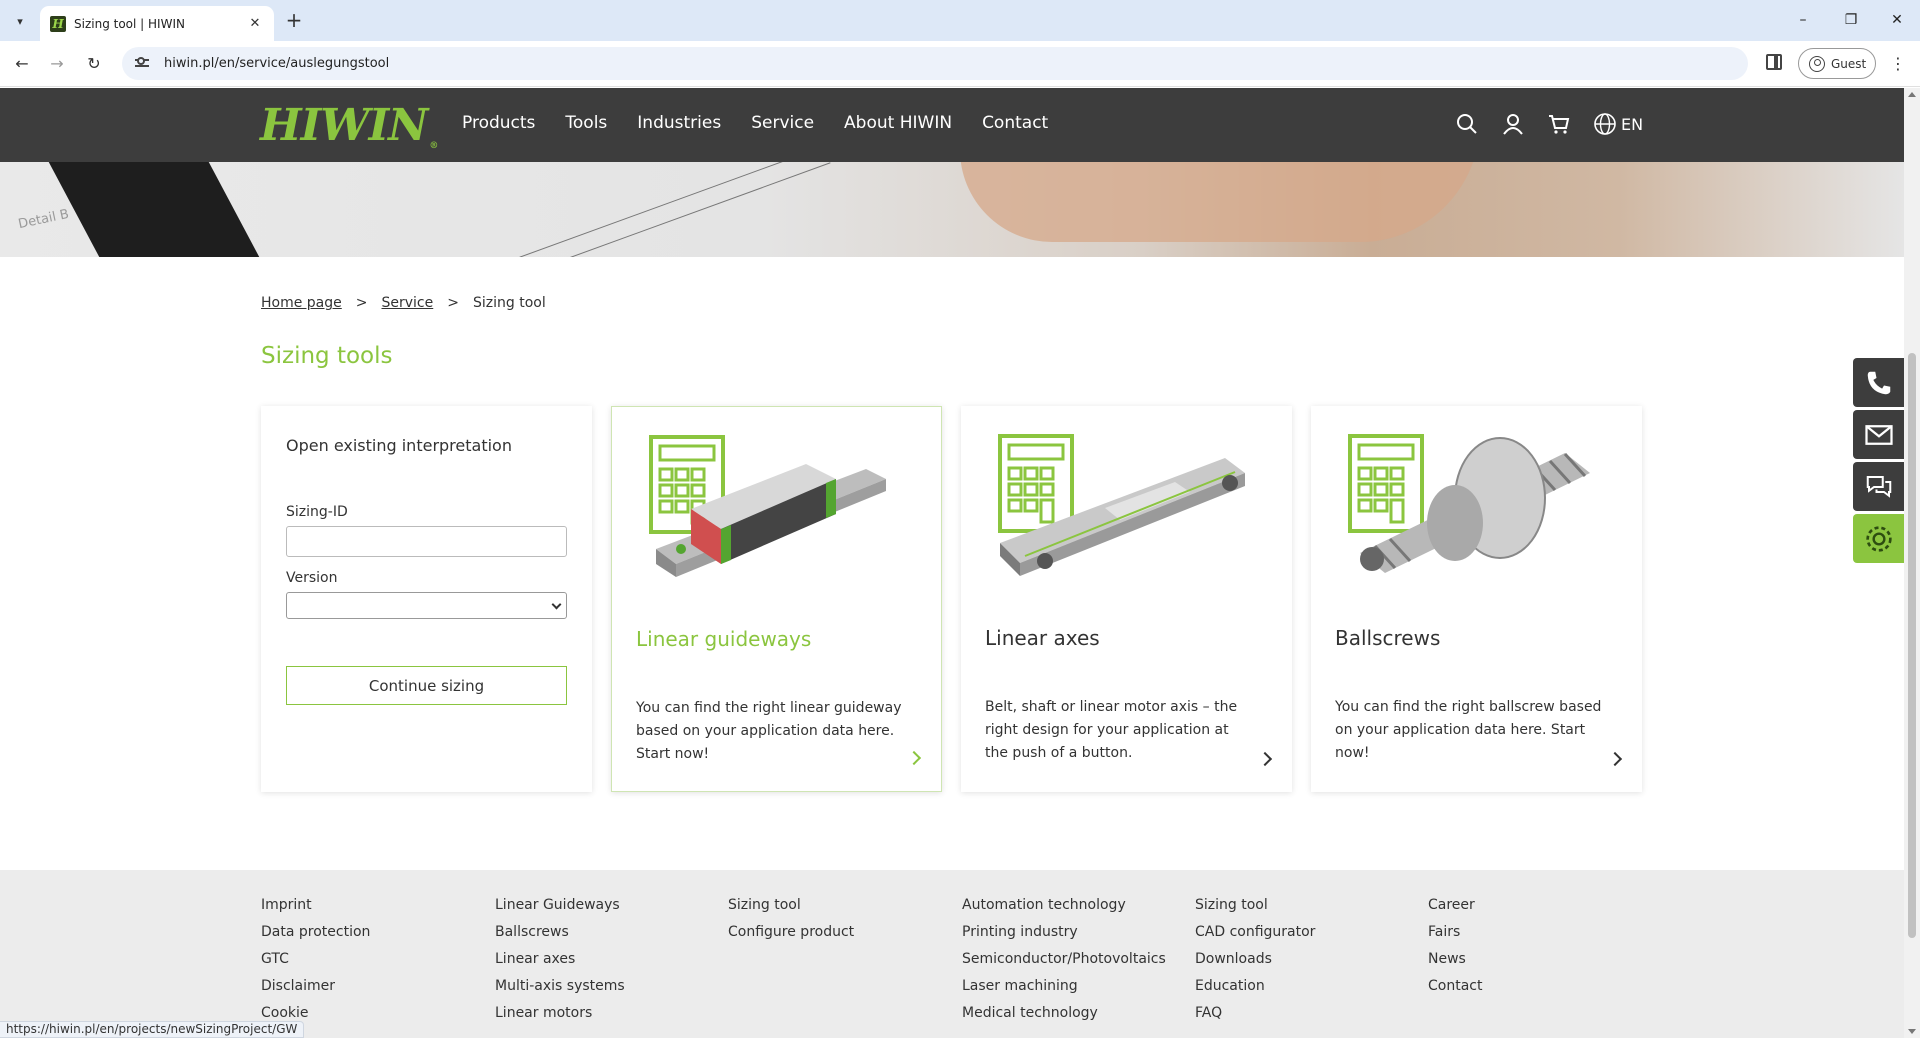 This screenshot has width=1920, height=1038. I want to click on footer-link: CAD configurator, so click(1255, 932).